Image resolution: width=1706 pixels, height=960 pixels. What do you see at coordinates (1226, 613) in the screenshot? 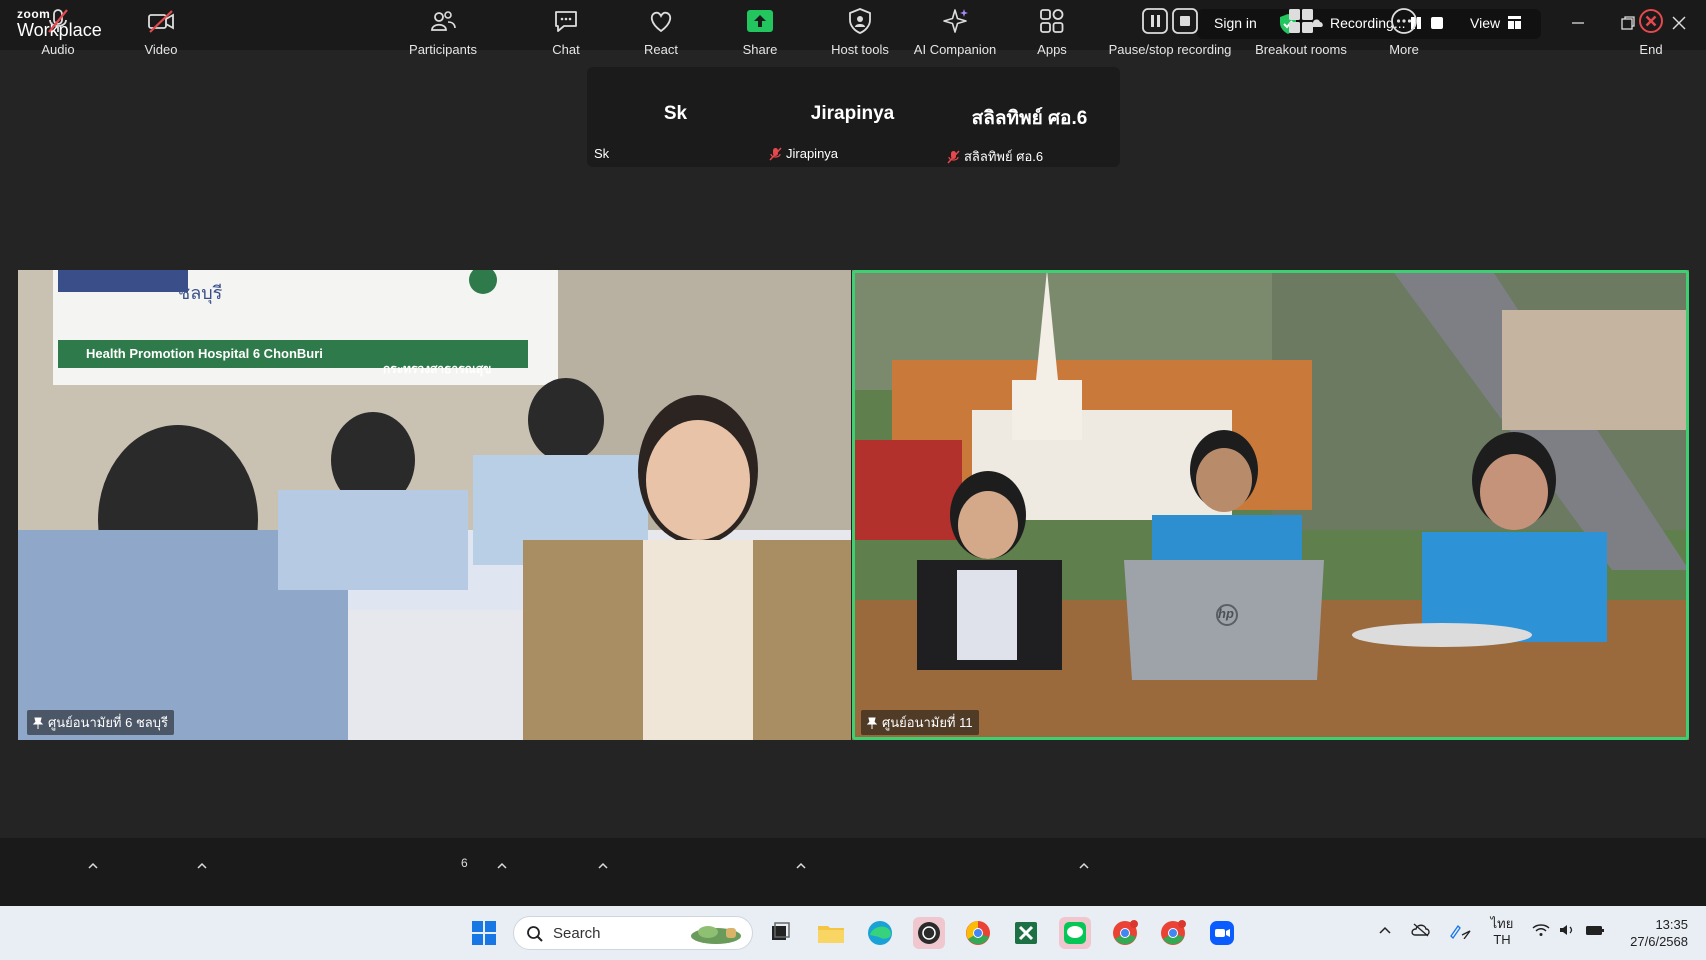
I see `laptop-logo-text: hp` at bounding box center [1226, 613].